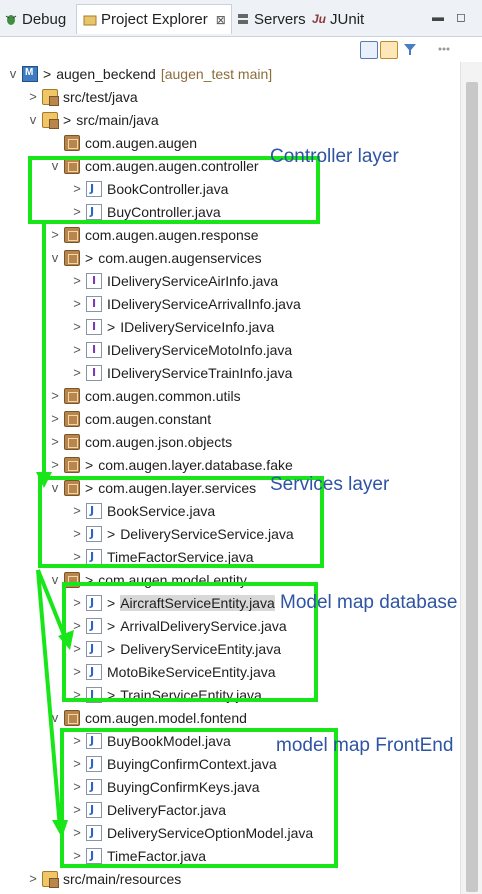 The height and width of the screenshot is (894, 482). What do you see at coordinates (49, 699) in the screenshot?
I see `arrow-services-to-frontend` at bounding box center [49, 699].